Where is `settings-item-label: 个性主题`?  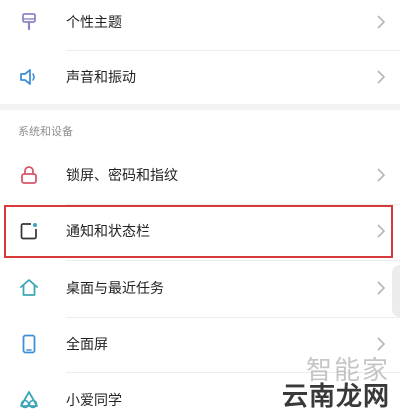 settings-item-label: 个性主题 is located at coordinates (94, 23).